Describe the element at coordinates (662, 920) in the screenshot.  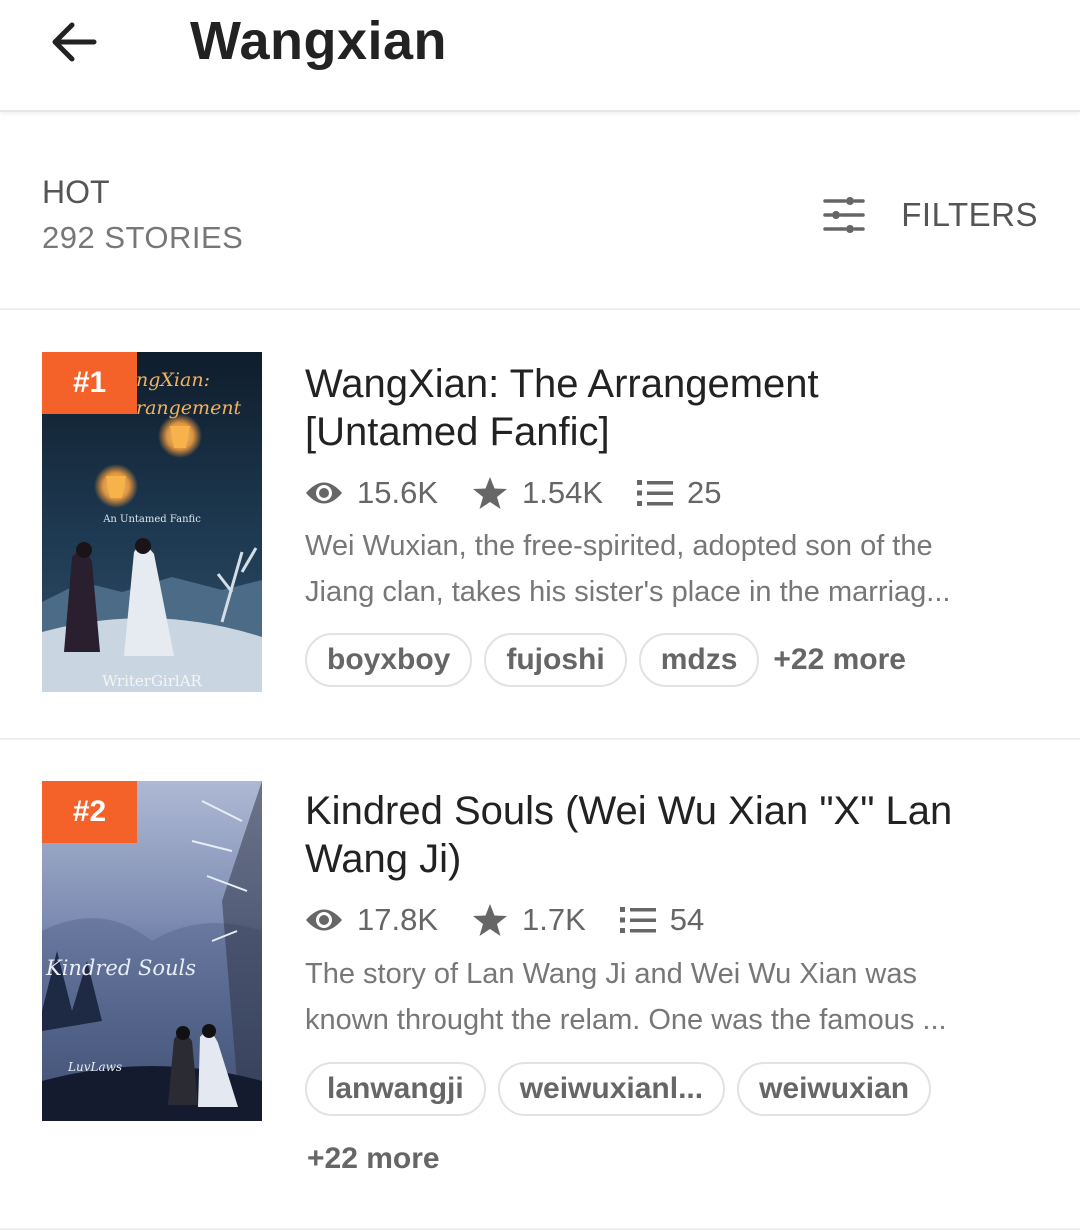
I see `parts-stat: 54` at that location.